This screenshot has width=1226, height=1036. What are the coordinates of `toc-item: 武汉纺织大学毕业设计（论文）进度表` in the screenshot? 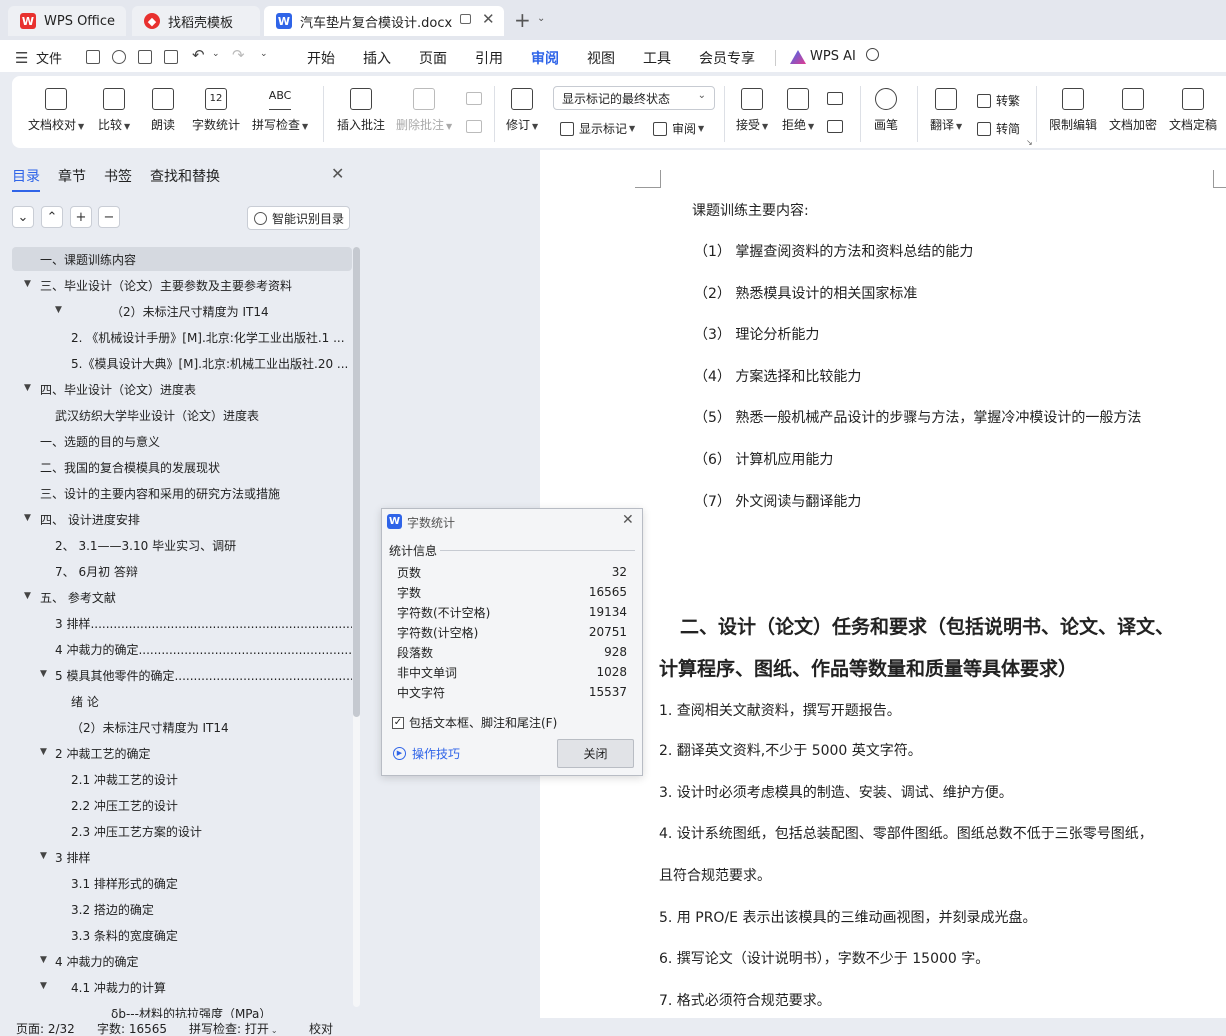 It's located at (182, 415).